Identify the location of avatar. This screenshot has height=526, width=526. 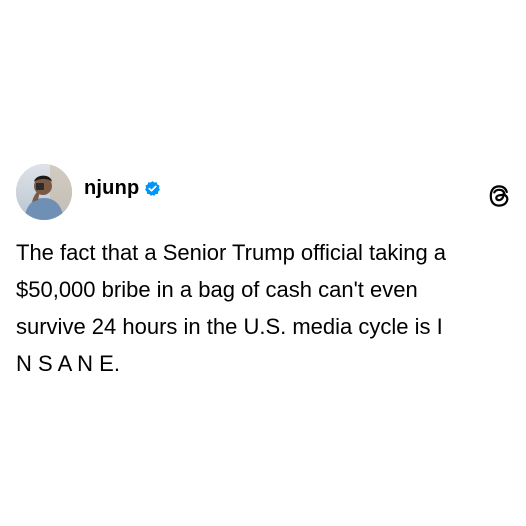
(44, 192).